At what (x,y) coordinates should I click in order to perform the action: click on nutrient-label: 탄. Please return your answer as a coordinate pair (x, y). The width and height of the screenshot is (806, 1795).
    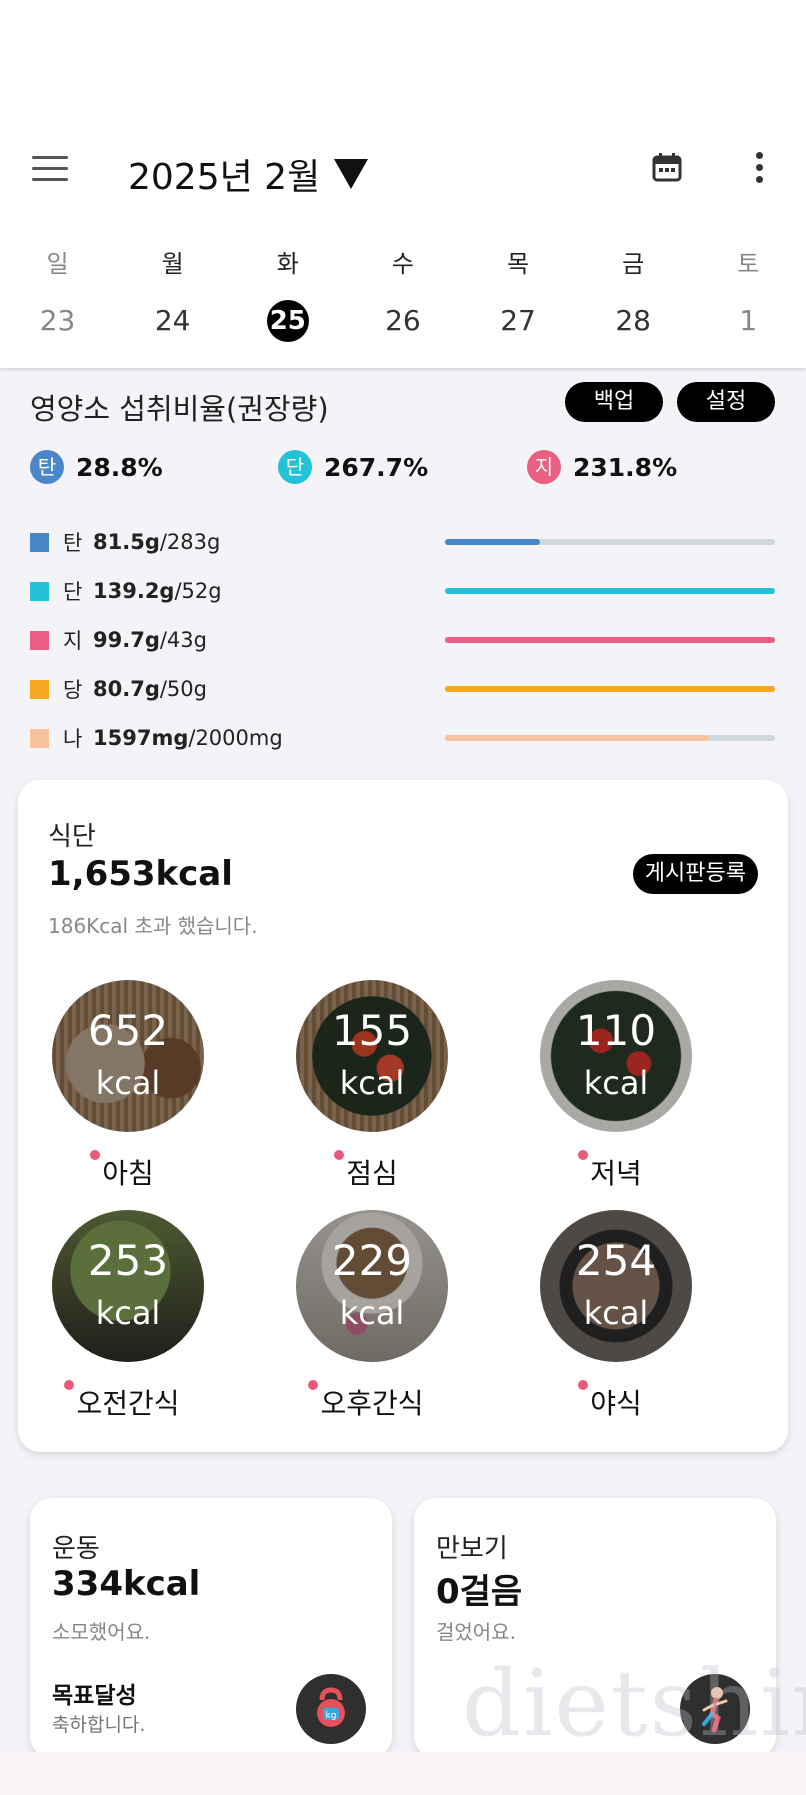
    Looking at the image, I should click on (73, 543).